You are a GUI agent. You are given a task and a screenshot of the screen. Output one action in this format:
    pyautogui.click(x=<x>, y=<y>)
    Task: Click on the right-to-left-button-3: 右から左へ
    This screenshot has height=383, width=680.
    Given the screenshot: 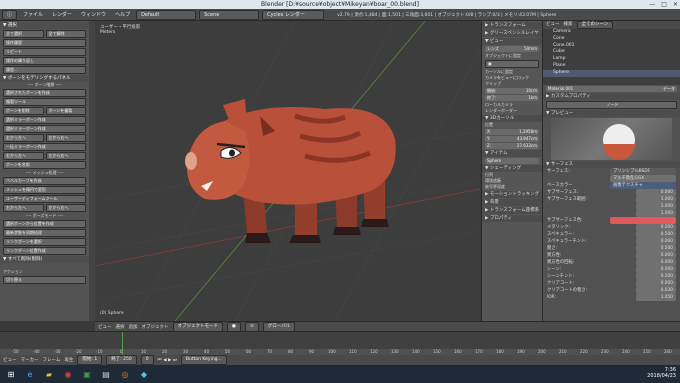 What is the action you would take?
    pyautogui.click(x=23, y=208)
    